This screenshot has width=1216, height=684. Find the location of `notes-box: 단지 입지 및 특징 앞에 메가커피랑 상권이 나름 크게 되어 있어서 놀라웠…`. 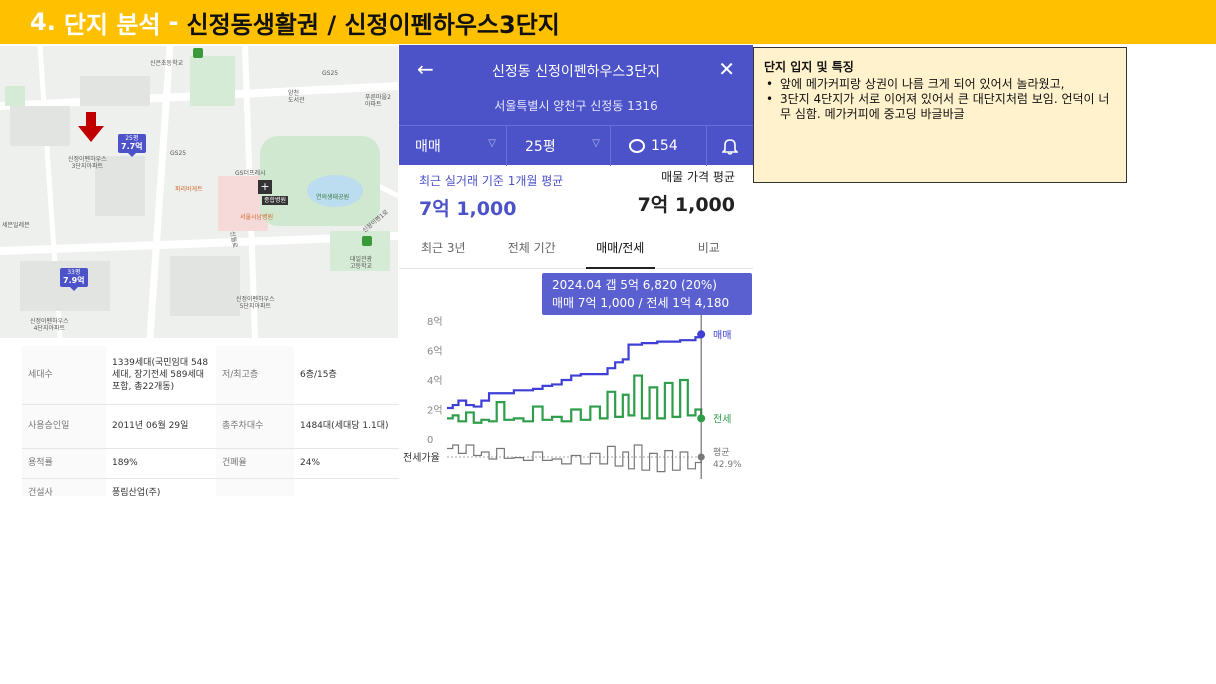

notes-box: 단지 입지 및 특징 앞에 메가커피랑 상권이 나름 크게 되어 있어서 놀라웠… is located at coordinates (940, 115).